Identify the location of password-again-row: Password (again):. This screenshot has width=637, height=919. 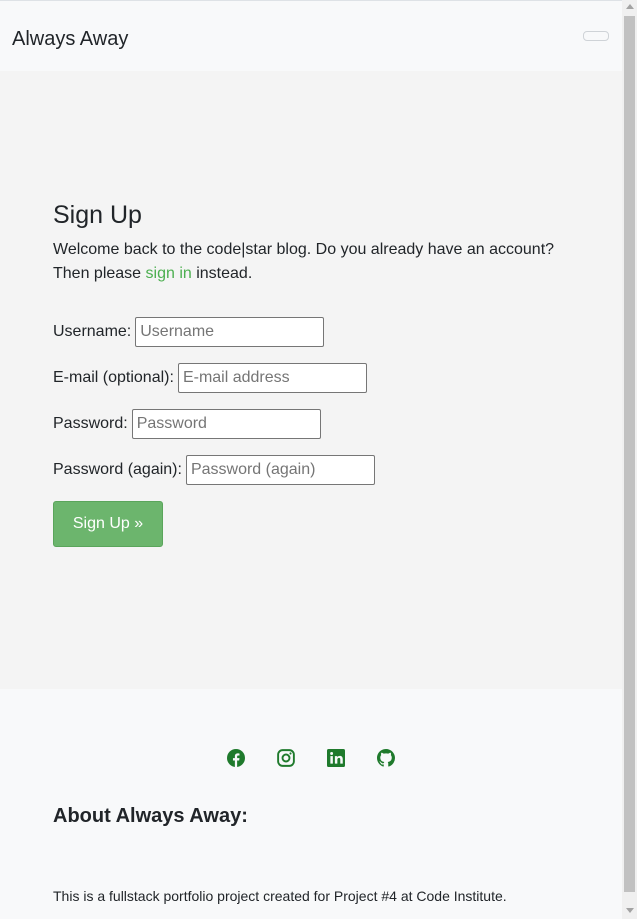
(214, 470).